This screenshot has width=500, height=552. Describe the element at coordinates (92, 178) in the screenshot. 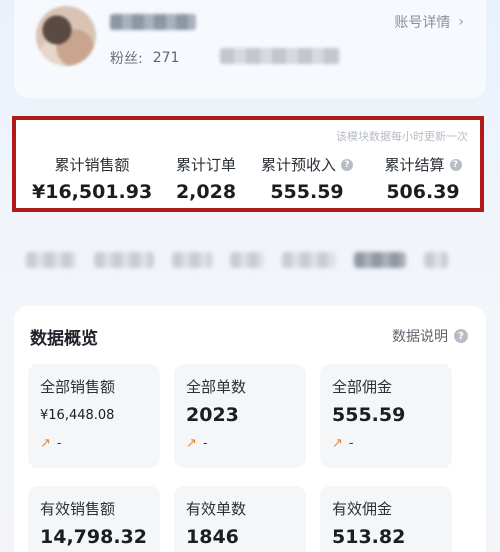

I see `stat-total-sales: 累计销售额 ¥16,501.93` at that location.